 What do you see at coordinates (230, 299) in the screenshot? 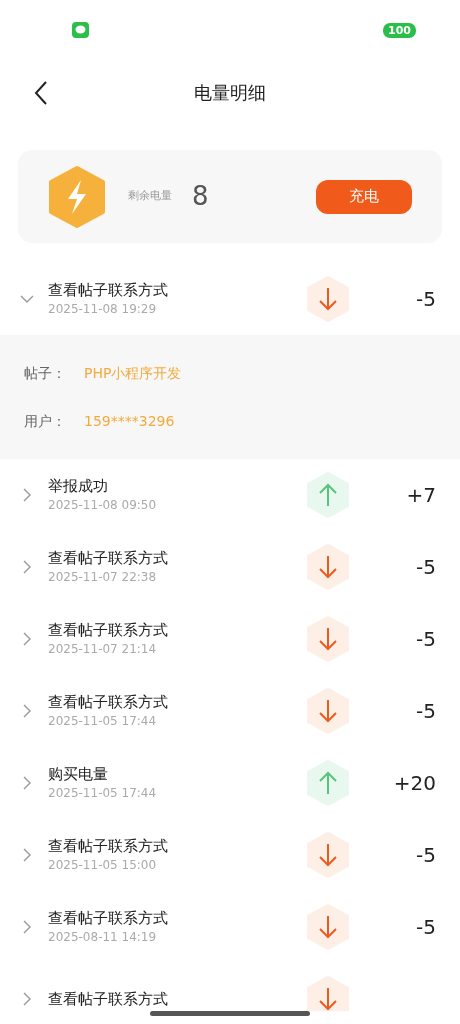
I see `record-row: 查看帖子联系方式 2025-11-08 19:29 -5` at bounding box center [230, 299].